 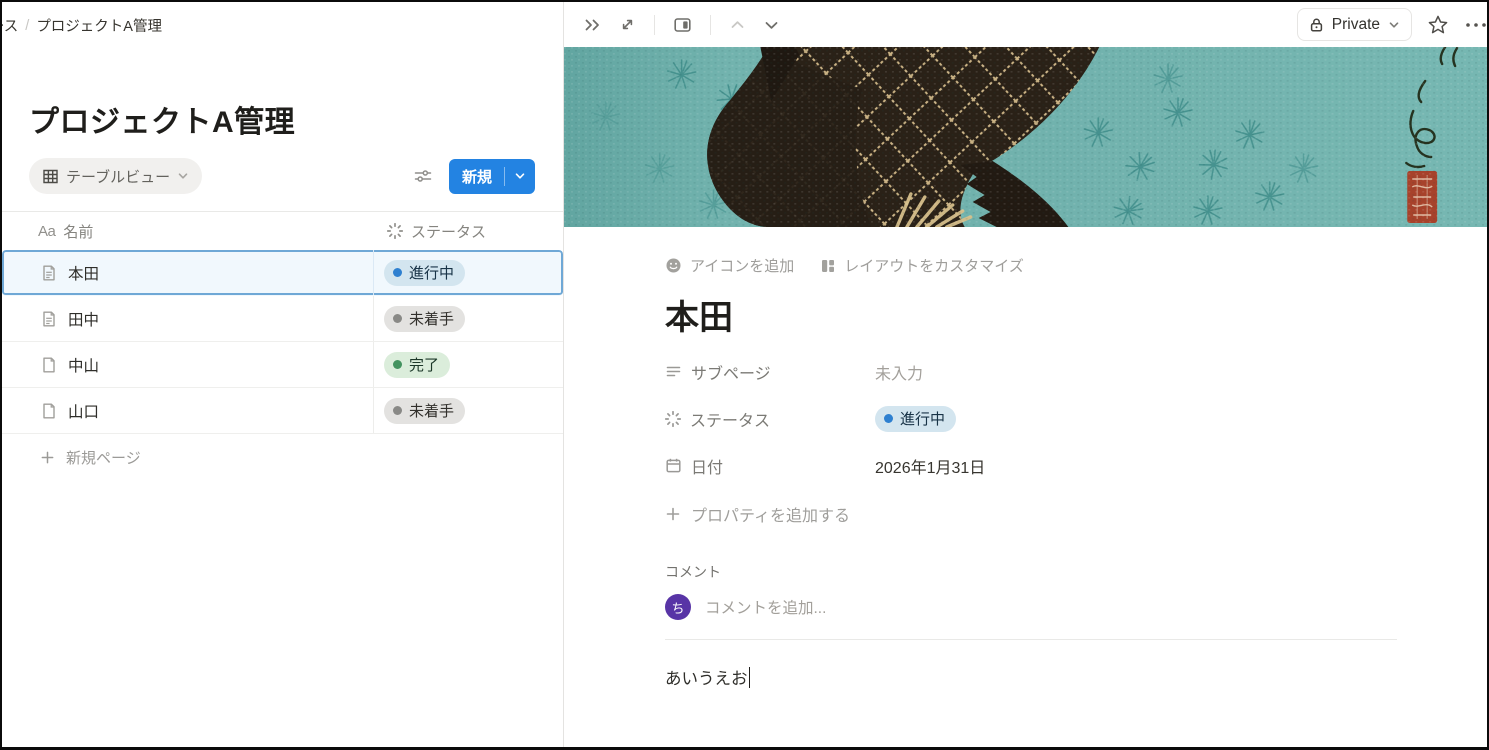 I want to click on property-row-status: ステータス 進行中, so click(x=1031, y=418).